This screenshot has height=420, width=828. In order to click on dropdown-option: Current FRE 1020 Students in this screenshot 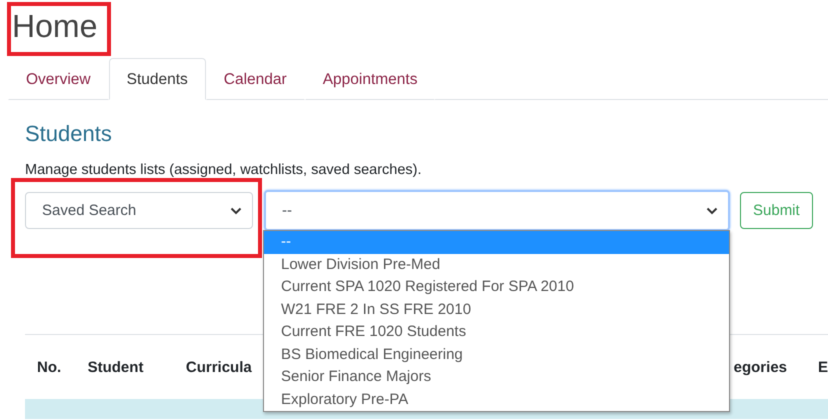, I will do `click(496, 332)`.